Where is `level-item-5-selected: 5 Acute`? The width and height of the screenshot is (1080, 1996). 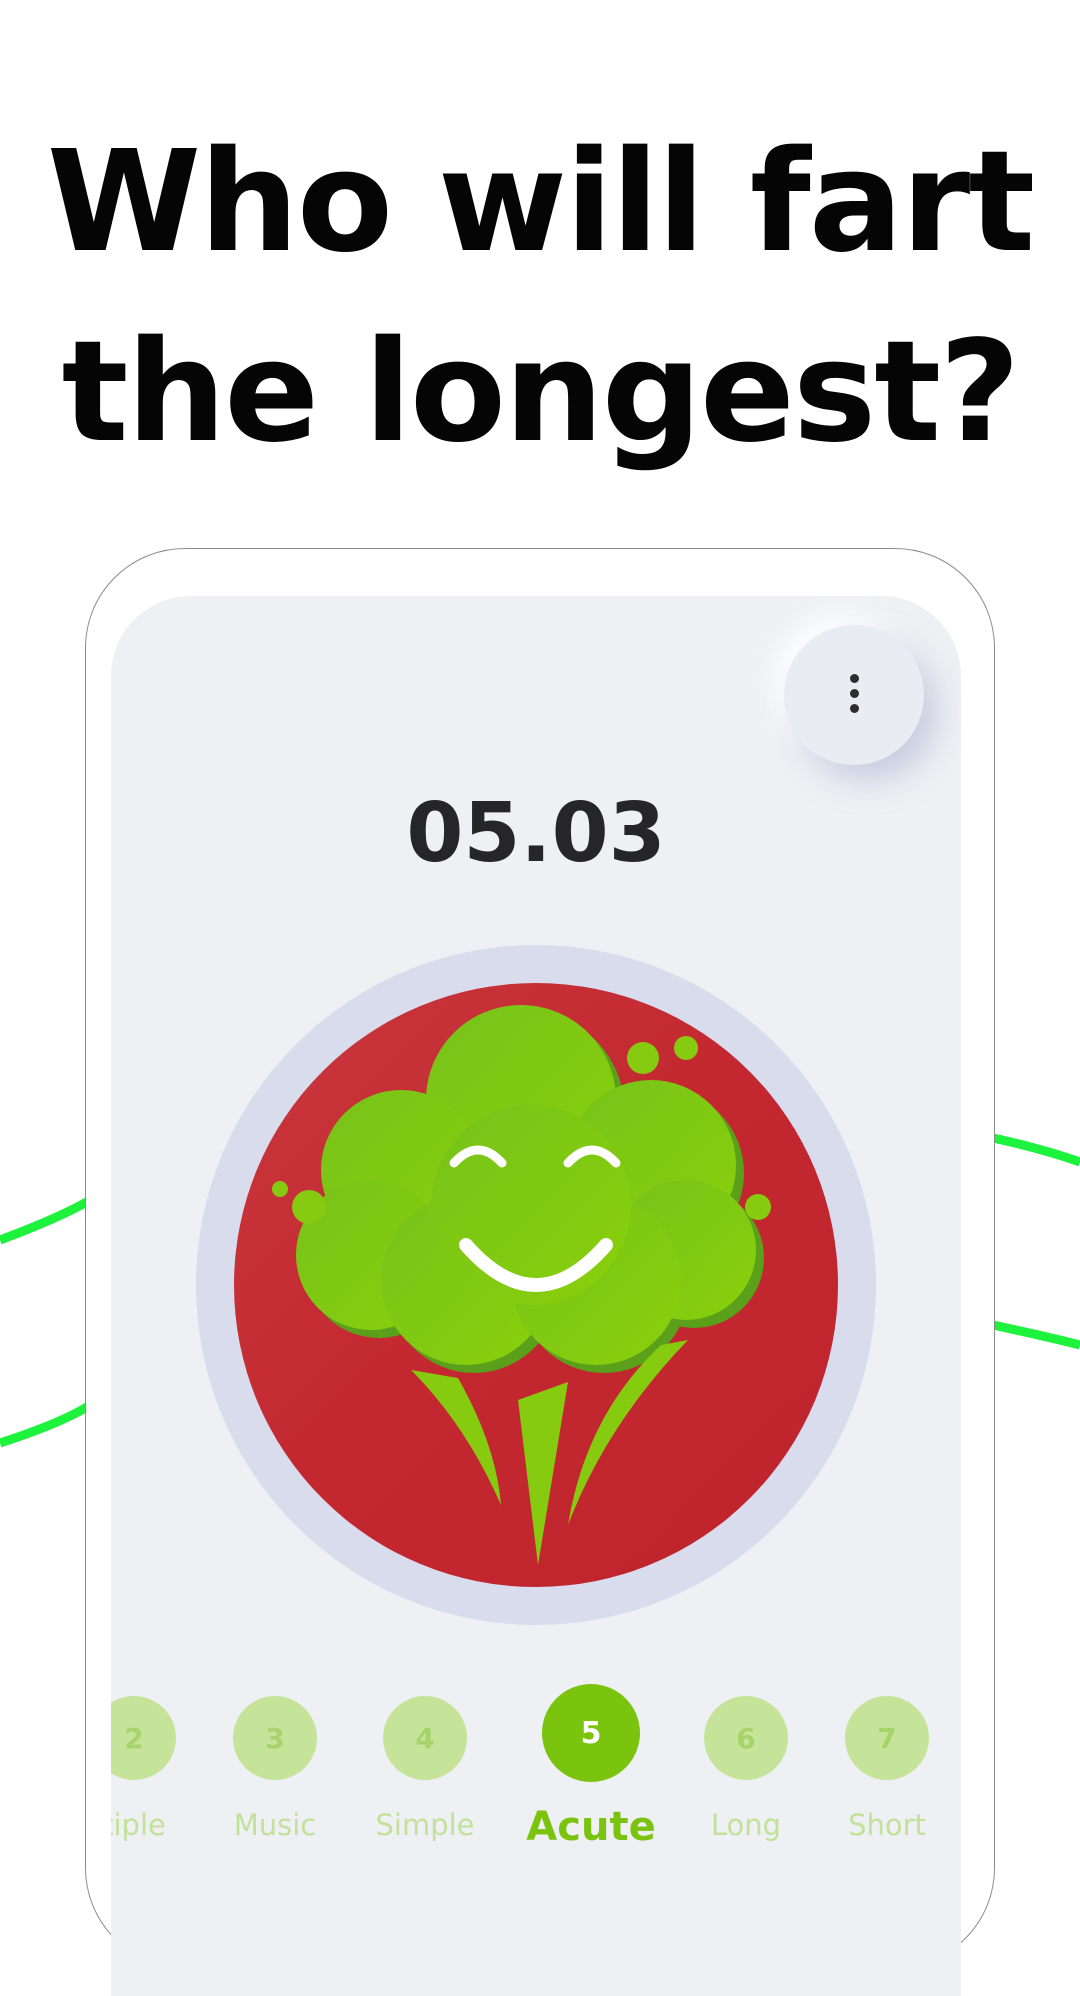
level-item-5-selected: 5 Acute is located at coordinates (591, 1767).